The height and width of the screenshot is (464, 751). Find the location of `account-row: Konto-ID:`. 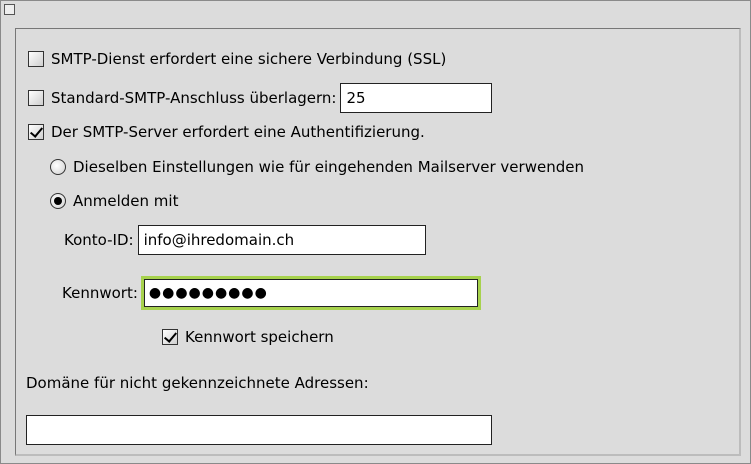

account-row: Konto-ID: is located at coordinates (245, 240).